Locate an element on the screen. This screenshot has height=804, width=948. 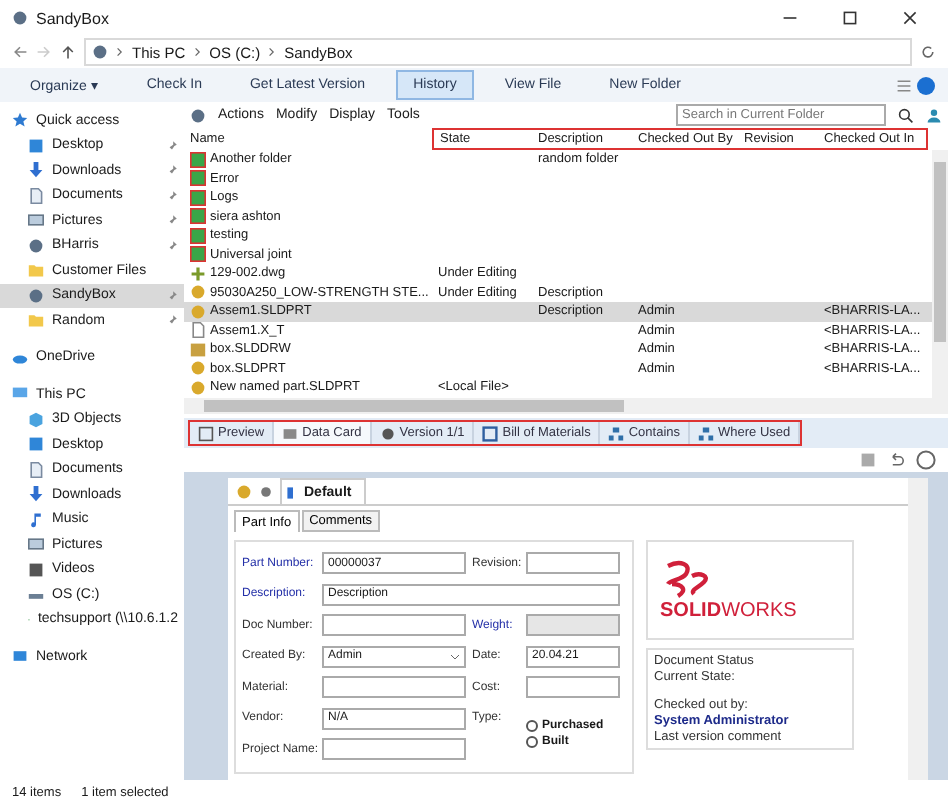
cube-icon is located at coordinates (36, 419).